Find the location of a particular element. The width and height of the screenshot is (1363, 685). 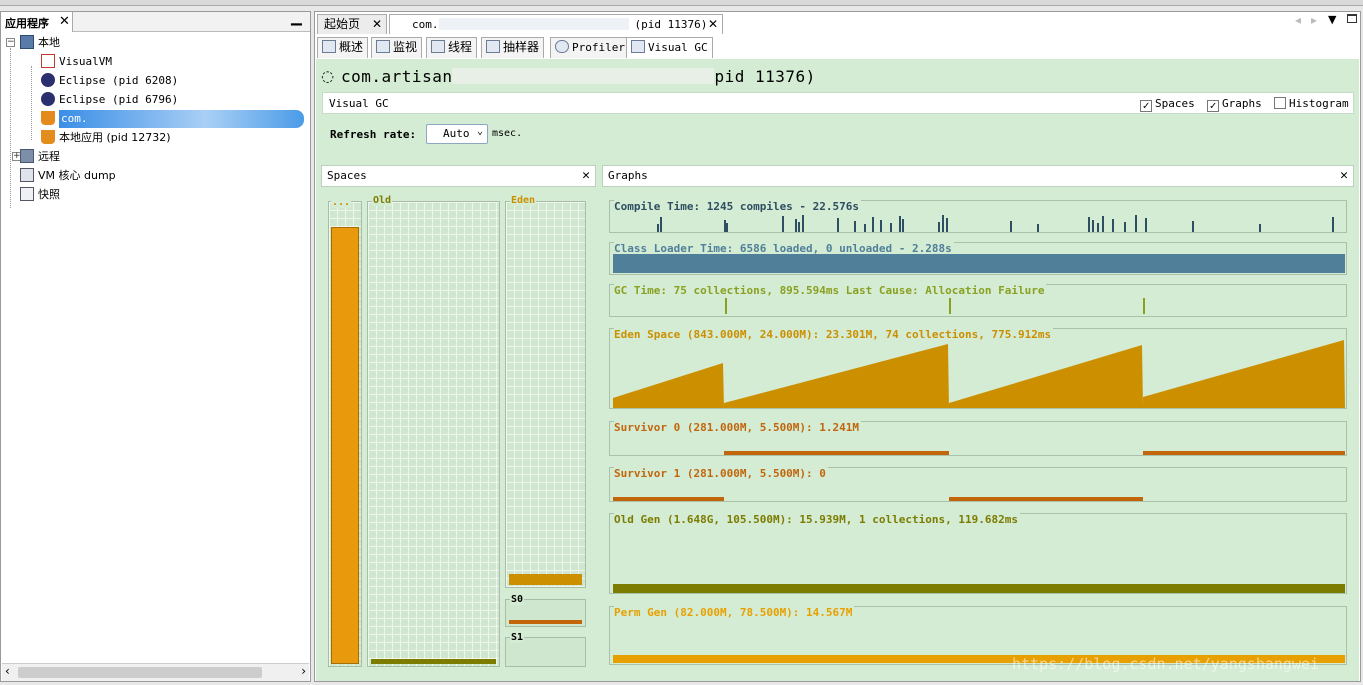

survivor-1-space: S1 is located at coordinates (545, 649).